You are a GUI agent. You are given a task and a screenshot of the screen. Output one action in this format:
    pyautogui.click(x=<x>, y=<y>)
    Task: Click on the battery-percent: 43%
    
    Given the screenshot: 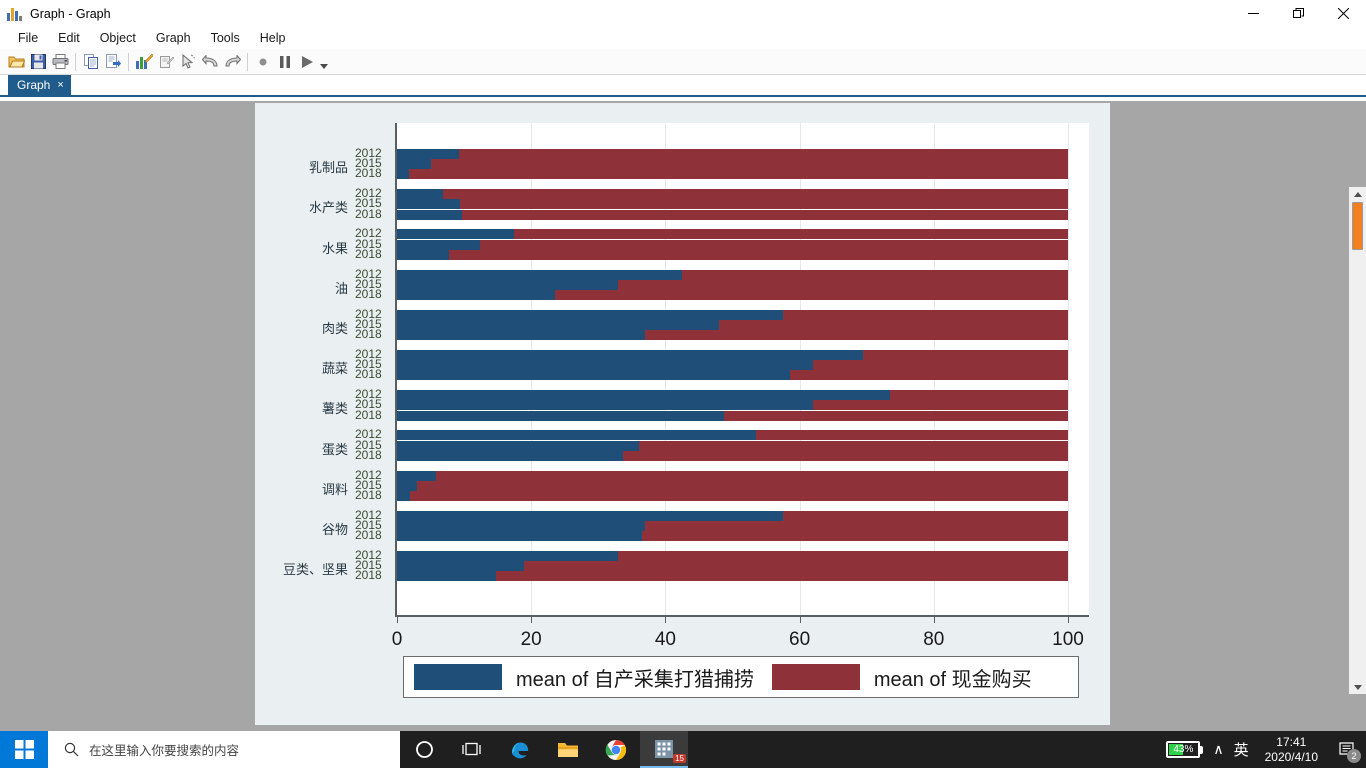 What is the action you would take?
    pyautogui.click(x=1183, y=749)
    